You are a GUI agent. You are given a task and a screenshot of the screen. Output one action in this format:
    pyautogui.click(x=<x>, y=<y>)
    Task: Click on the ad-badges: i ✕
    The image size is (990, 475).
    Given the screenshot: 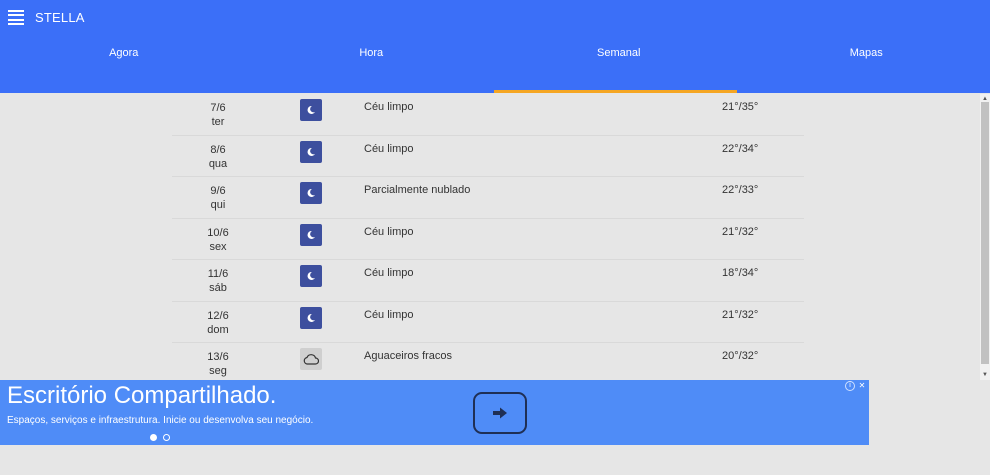 What is the action you would take?
    pyautogui.click(x=856, y=386)
    